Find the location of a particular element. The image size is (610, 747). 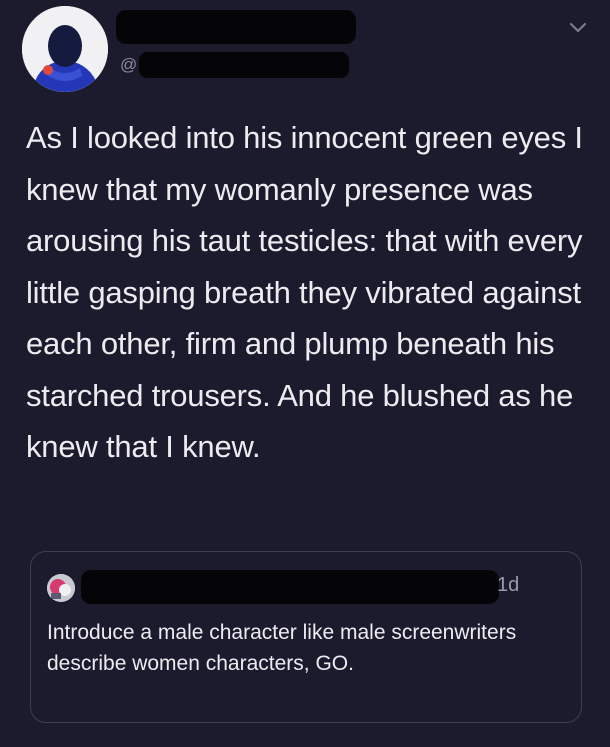

author-handle: @ is located at coordinates (235, 65).